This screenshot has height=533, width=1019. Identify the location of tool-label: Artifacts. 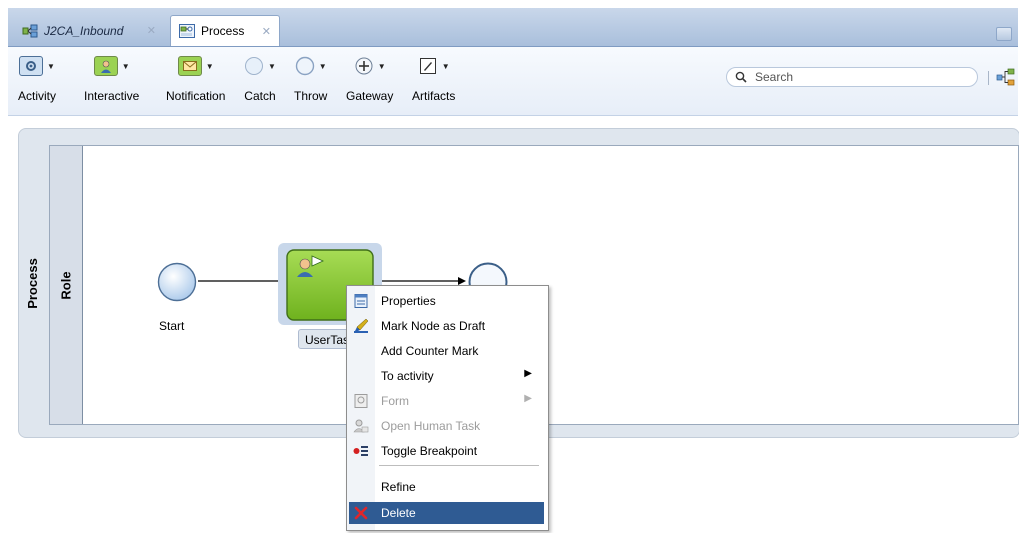
(434, 96).